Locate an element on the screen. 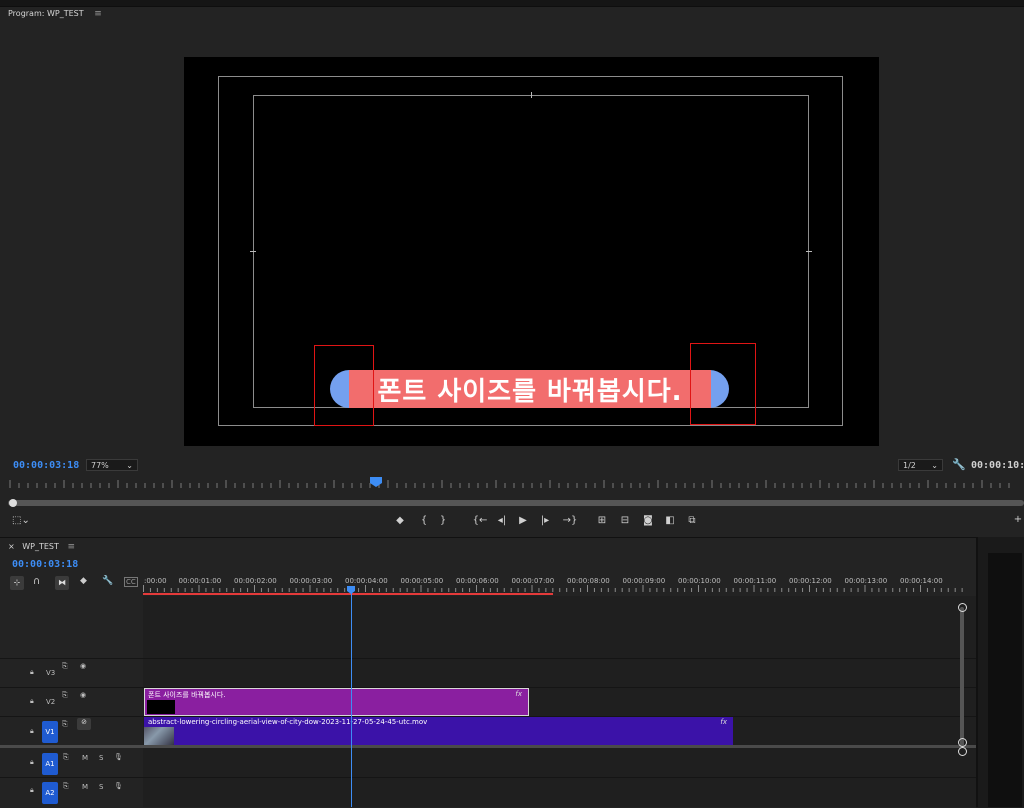  track-headers is located at coordinates (71, 701).